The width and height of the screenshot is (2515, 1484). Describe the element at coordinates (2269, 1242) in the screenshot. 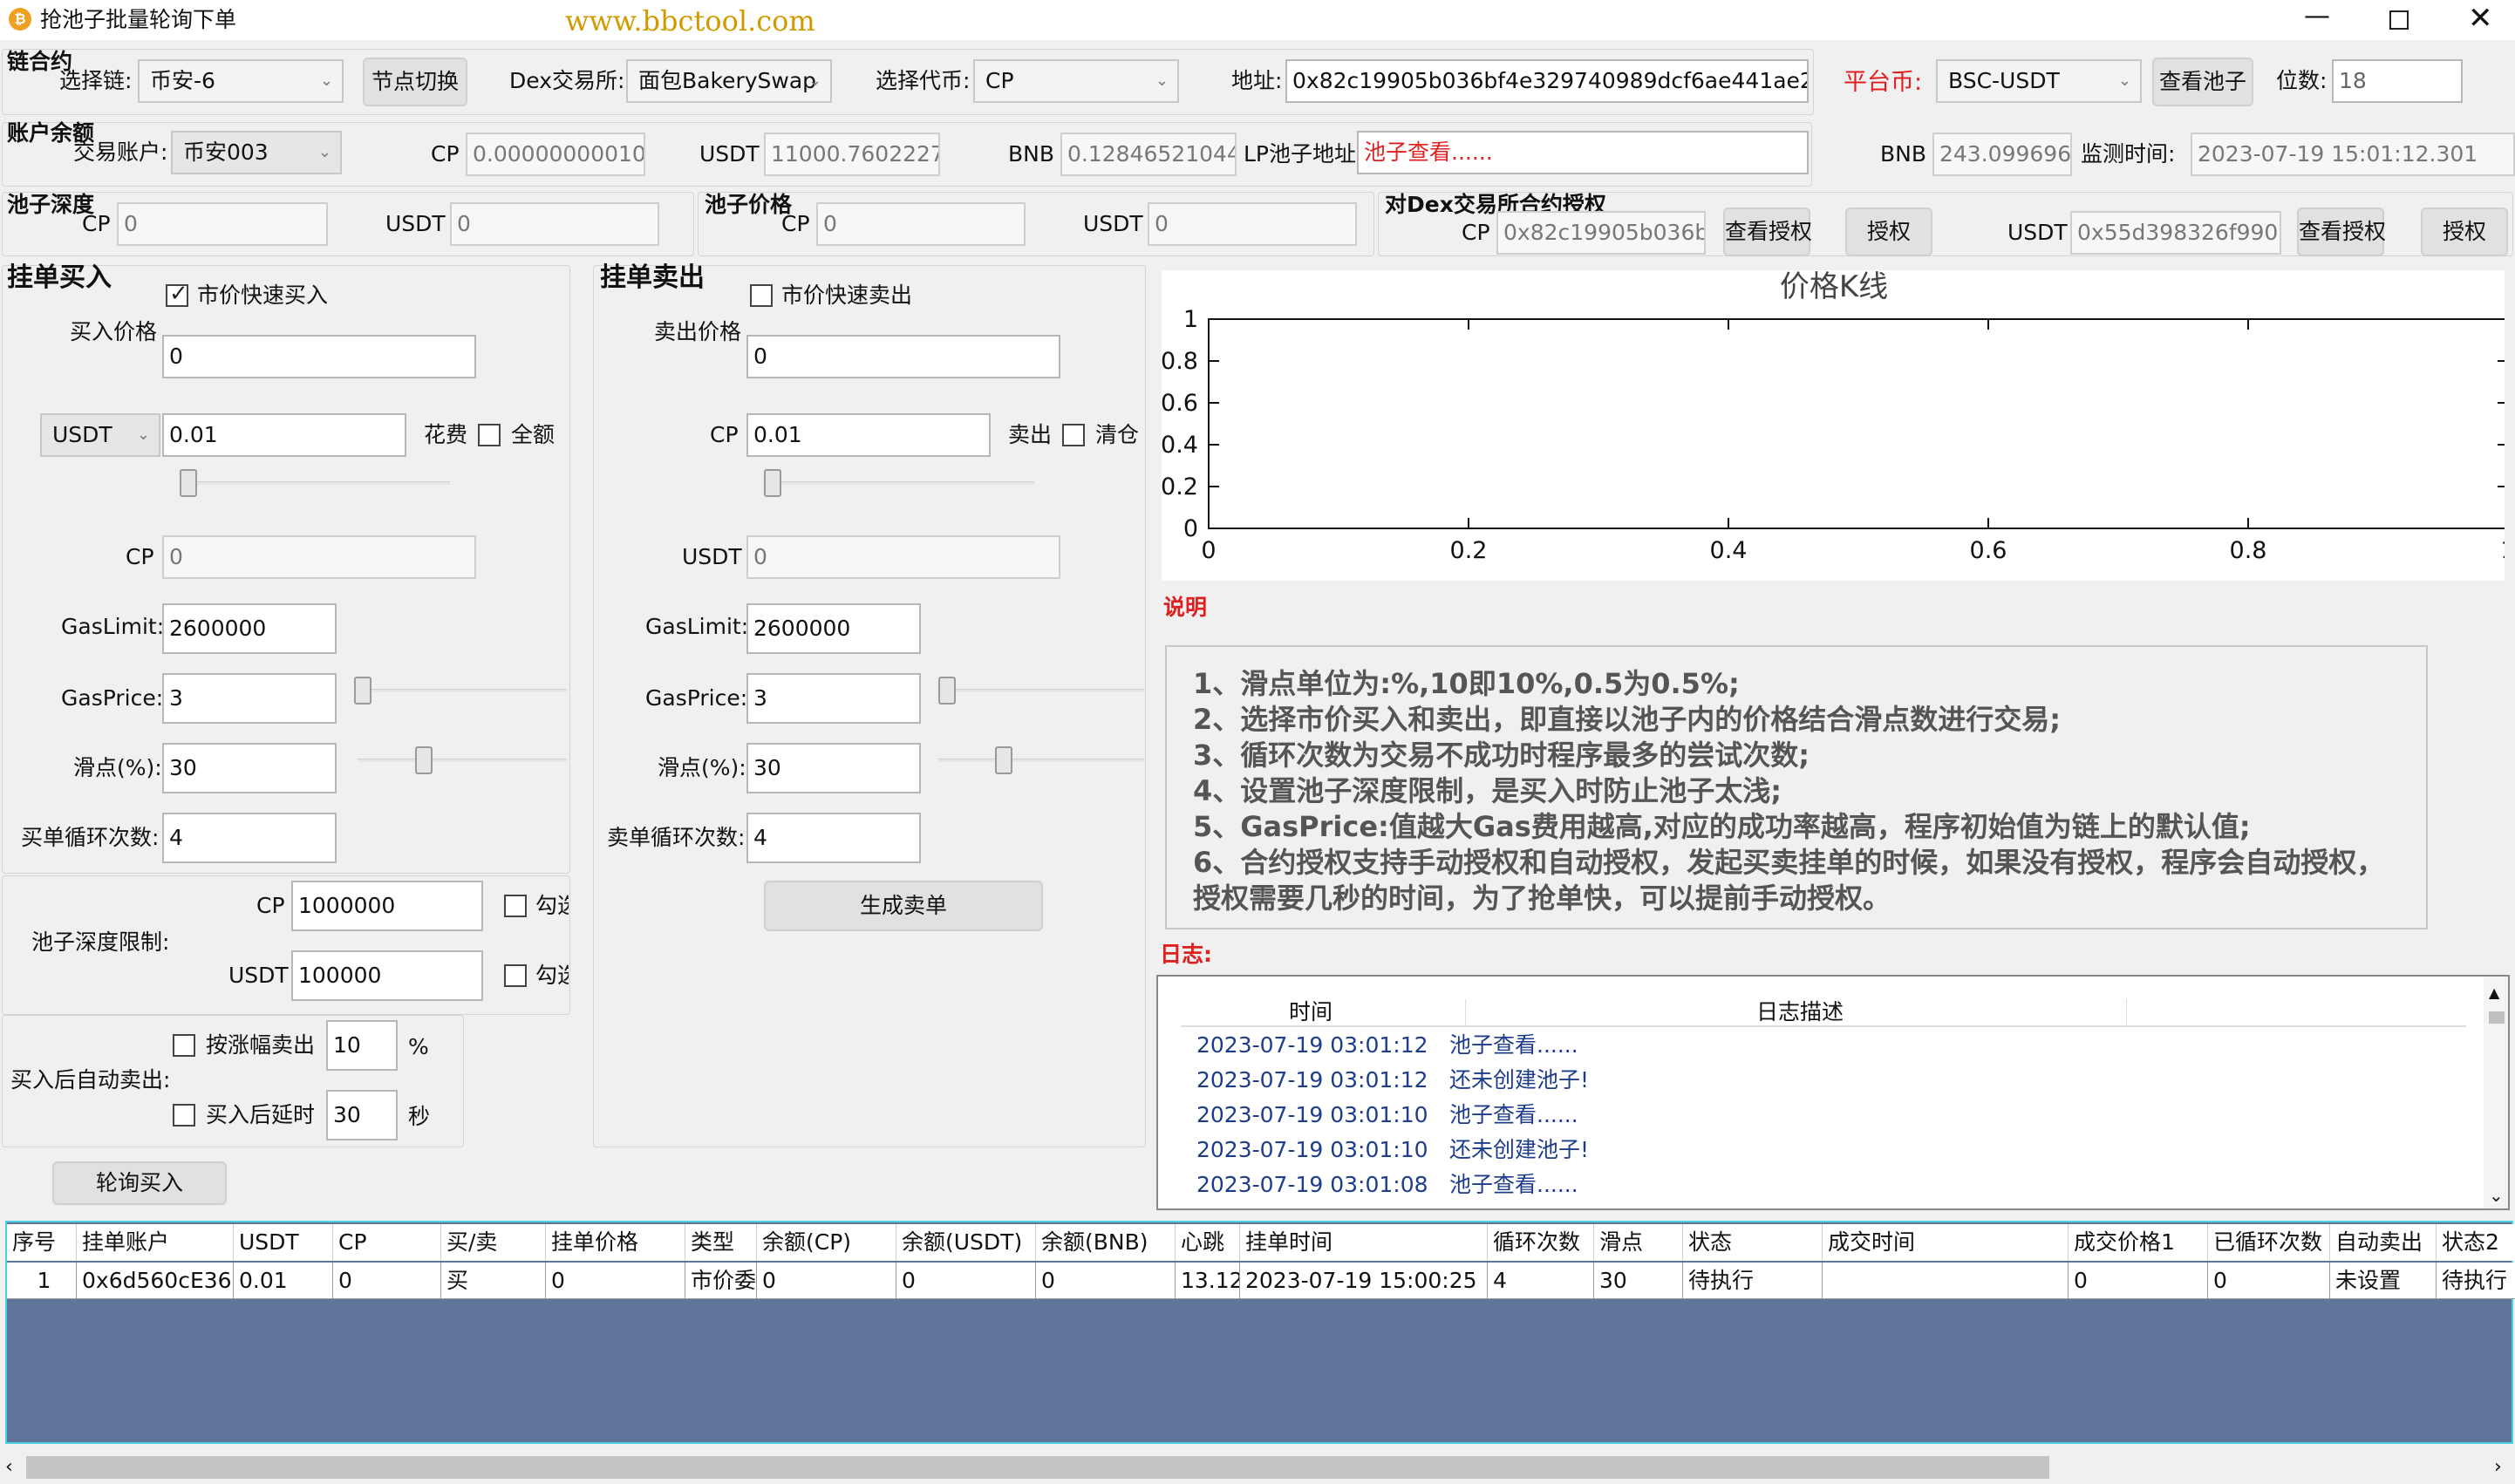

I see `orders-column-header: 已循环次数` at that location.